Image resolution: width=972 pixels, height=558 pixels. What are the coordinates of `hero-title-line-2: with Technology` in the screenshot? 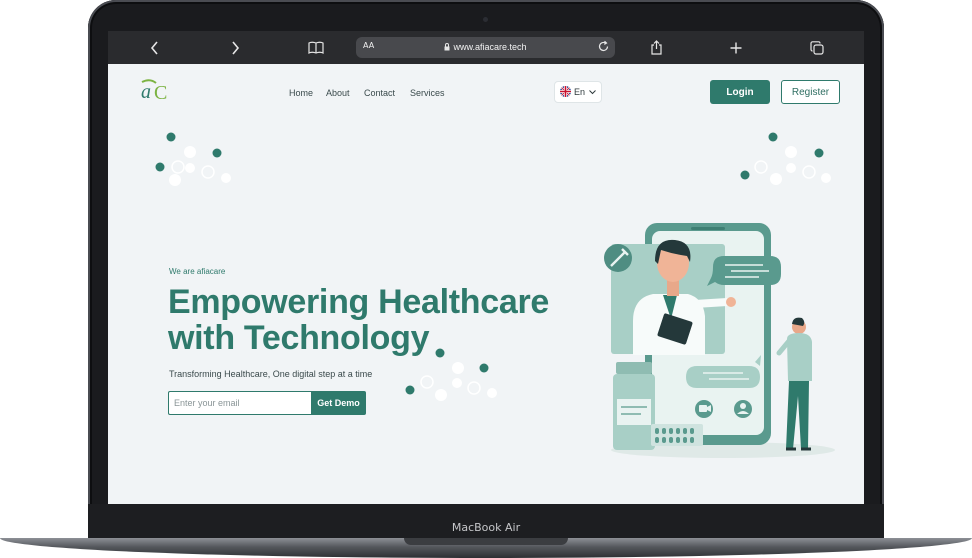 It's located at (299, 338).